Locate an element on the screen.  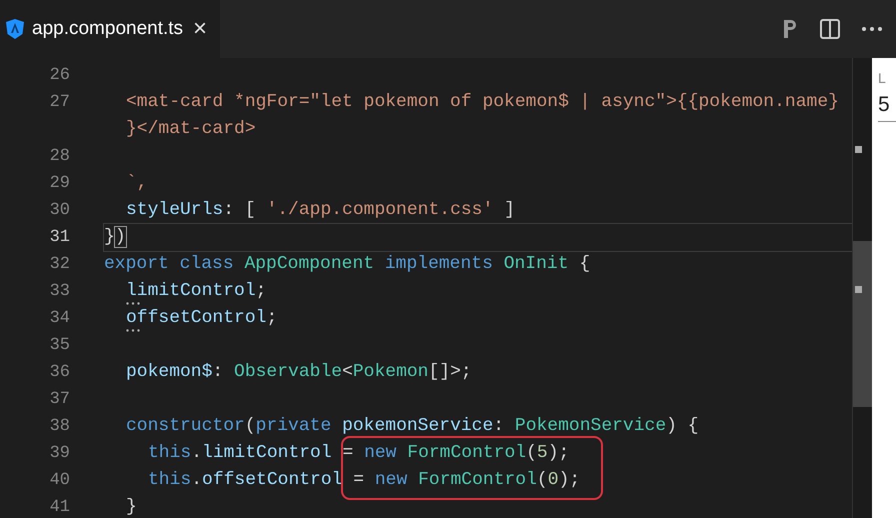
more-icon is located at coordinates (872, 29).